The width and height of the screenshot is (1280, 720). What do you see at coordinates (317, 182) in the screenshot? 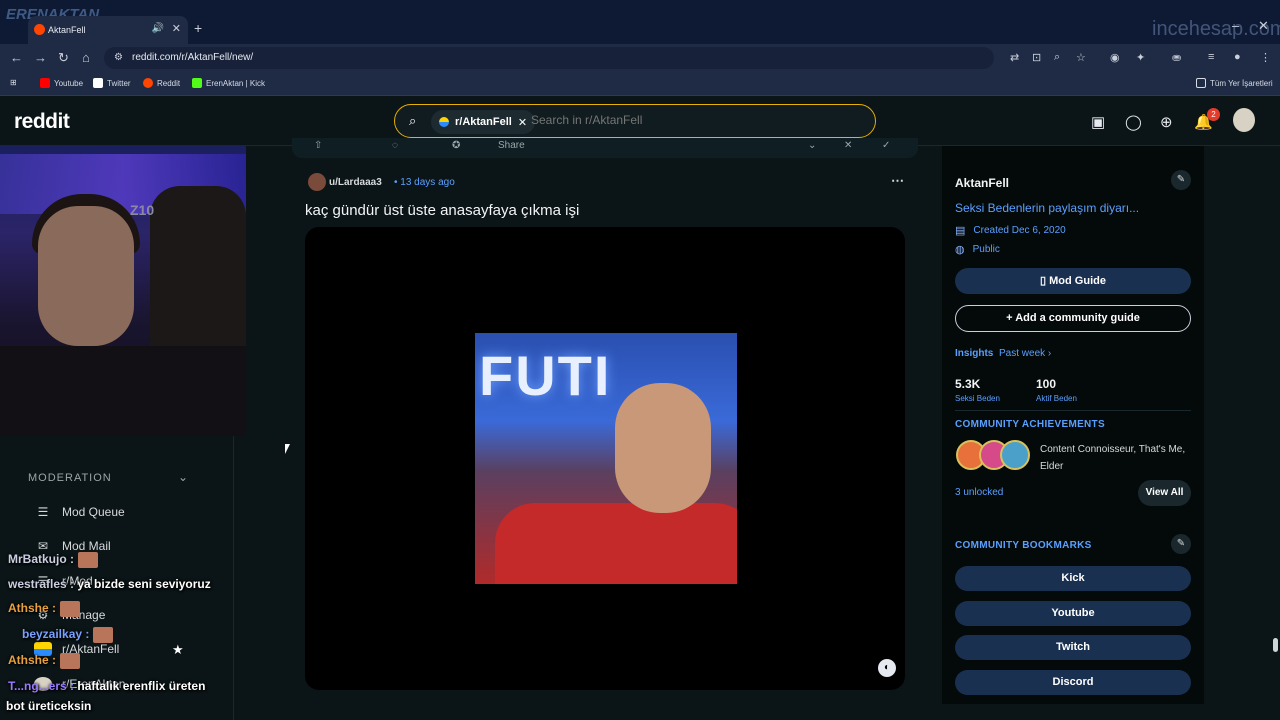
I see `post-author-avatar` at bounding box center [317, 182].